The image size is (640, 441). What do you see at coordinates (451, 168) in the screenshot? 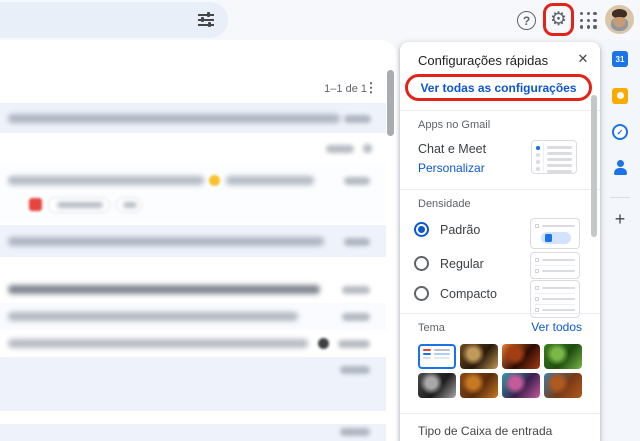
I see `personalize-link: Personalizar` at bounding box center [451, 168].